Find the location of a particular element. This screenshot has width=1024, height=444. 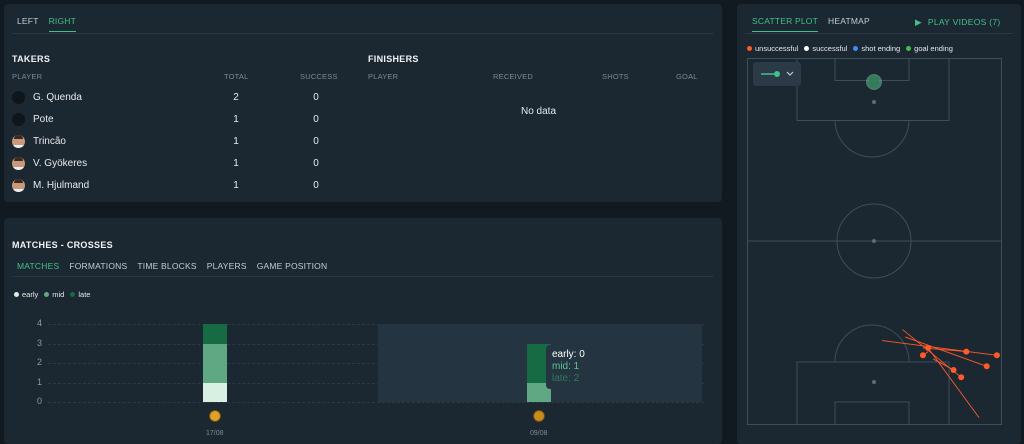

matches-title: MATCHES - CROSSES is located at coordinates (62, 245).